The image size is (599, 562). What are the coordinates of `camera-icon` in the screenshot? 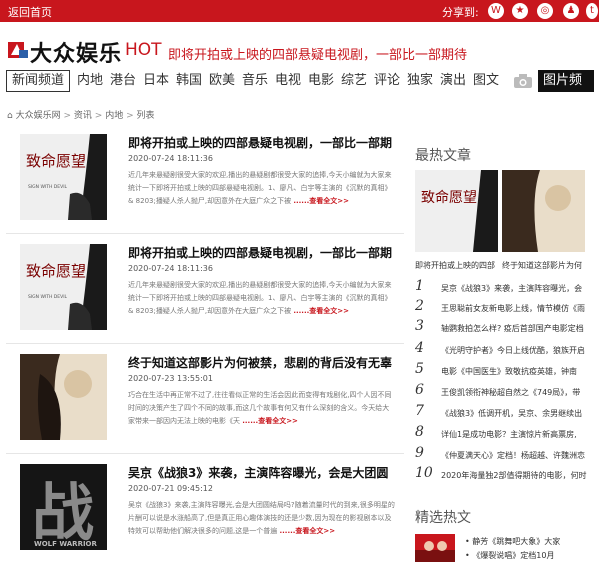 It's located at (523, 81).